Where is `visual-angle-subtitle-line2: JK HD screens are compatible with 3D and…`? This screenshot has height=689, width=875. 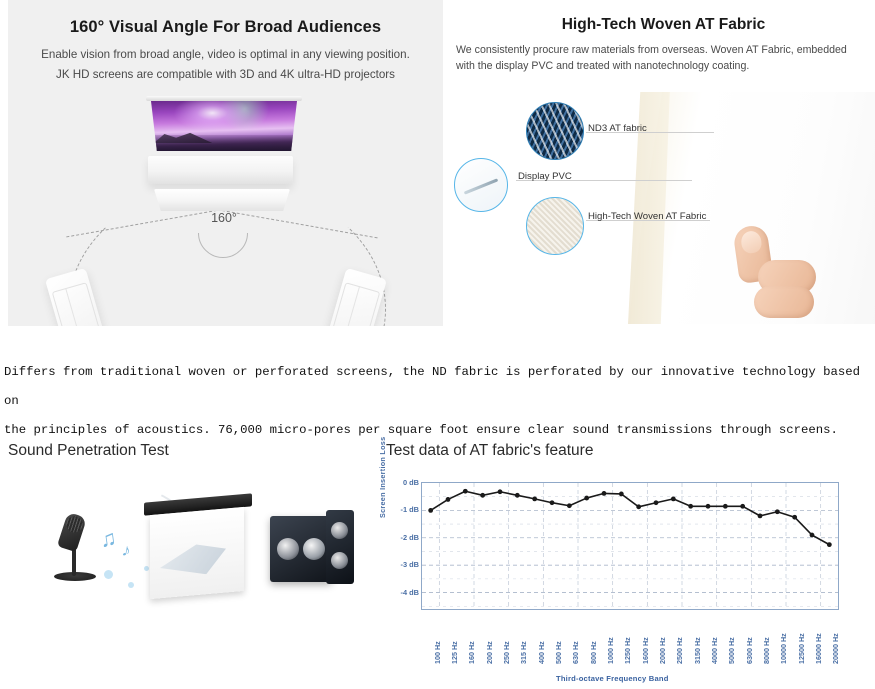 visual-angle-subtitle-line2: JK HD screens are compatible with 3D and… is located at coordinates (225, 74).